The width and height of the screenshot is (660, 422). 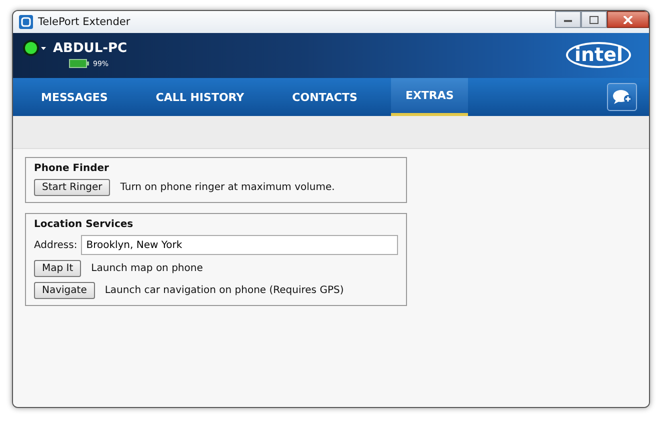 What do you see at coordinates (84, 22) in the screenshot?
I see `window-title: TelePort Extender` at bounding box center [84, 22].